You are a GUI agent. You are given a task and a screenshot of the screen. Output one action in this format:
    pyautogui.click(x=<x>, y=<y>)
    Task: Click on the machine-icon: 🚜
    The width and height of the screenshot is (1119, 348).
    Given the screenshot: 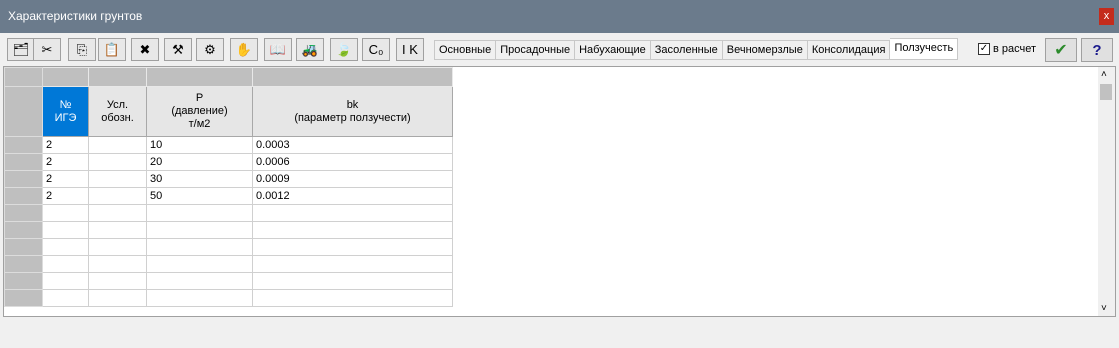 What is the action you would take?
    pyautogui.click(x=310, y=49)
    